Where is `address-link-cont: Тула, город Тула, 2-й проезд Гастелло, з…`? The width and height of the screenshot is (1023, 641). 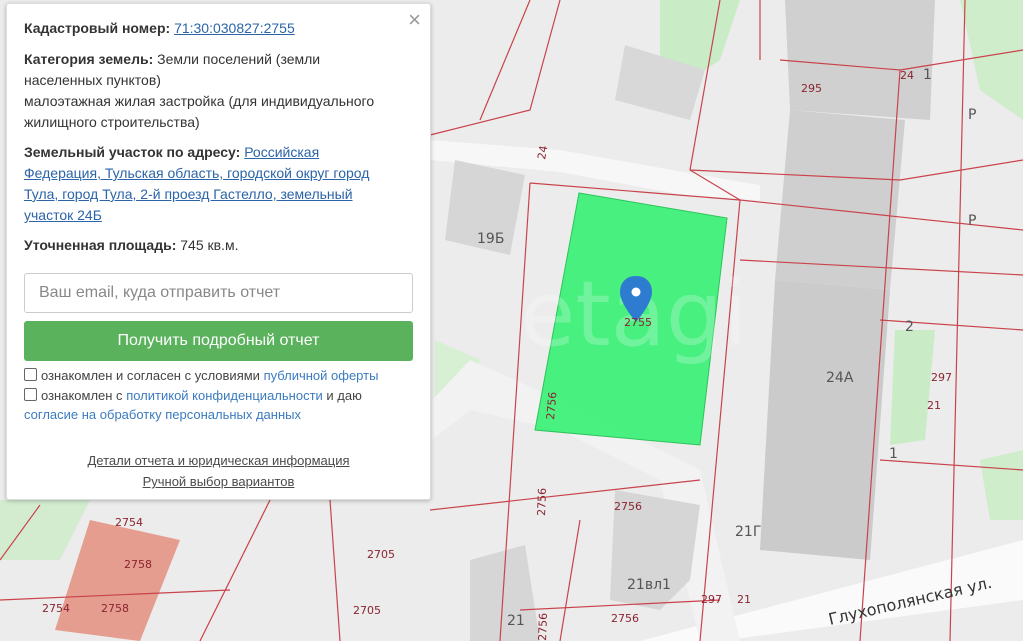 address-link-cont: Тула, город Тула, 2-й проезд Гастелло, з… is located at coordinates (188, 194).